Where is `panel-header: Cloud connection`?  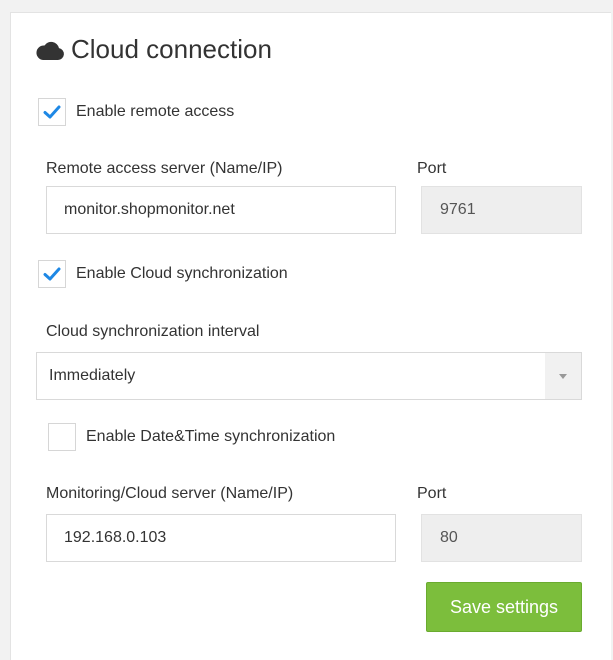
panel-header: Cloud connection is located at coordinates (153, 49).